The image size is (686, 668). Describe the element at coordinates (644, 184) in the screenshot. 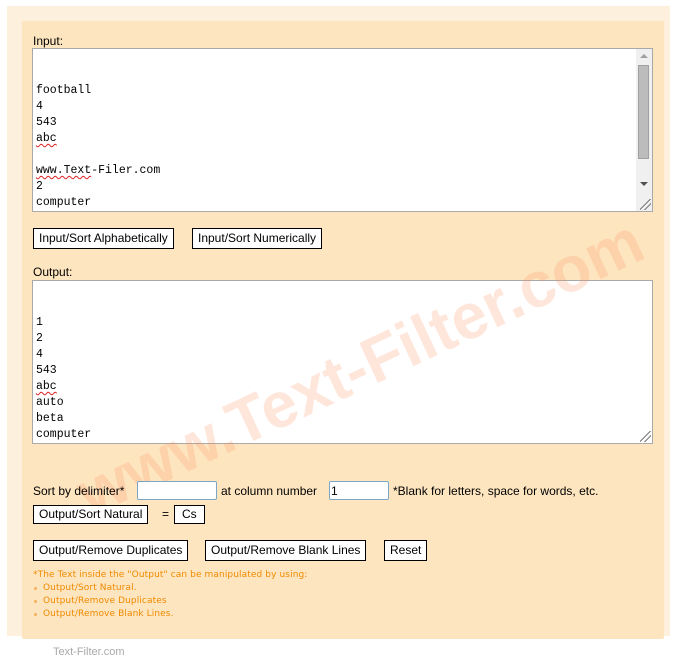

I see `scroll-down-arrow-icon` at that location.